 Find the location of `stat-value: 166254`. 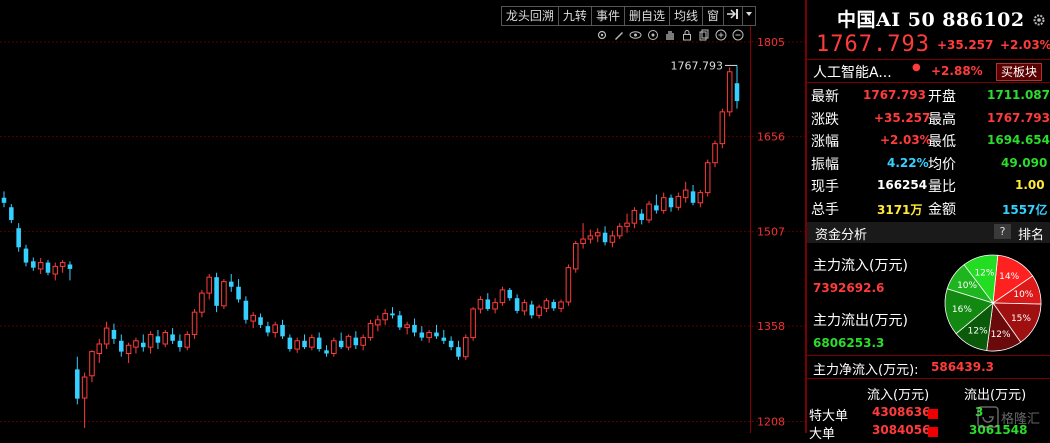

stat-value: 166254 is located at coordinates (902, 185).